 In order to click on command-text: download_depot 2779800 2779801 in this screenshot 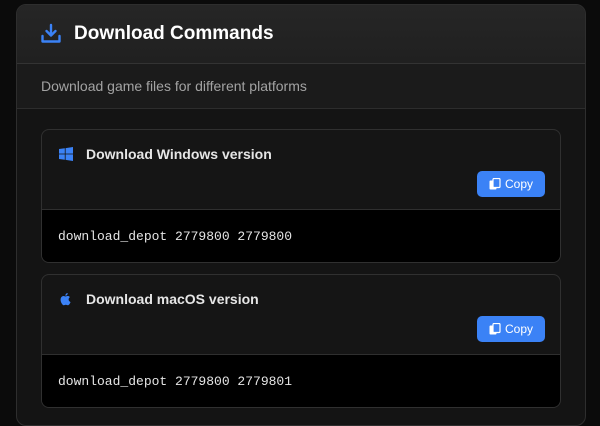, I will do `click(175, 381)`.